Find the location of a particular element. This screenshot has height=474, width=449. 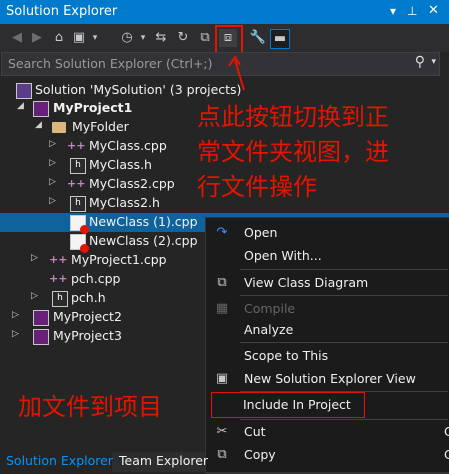

menu-label: Copy is located at coordinates (260, 454).